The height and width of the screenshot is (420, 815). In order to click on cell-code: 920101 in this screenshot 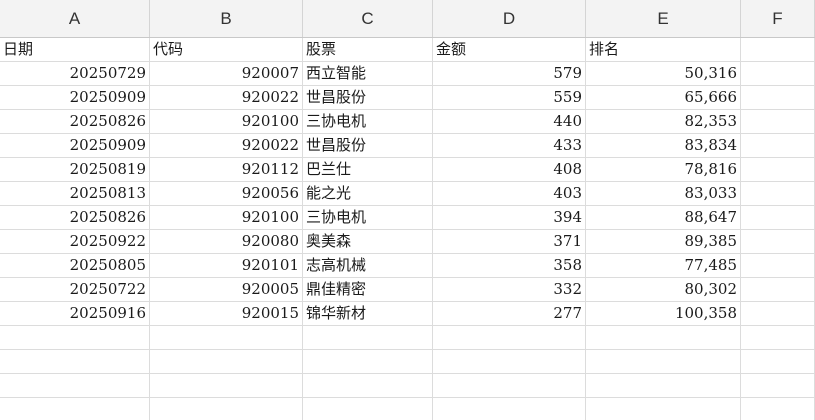, I will do `click(226, 265)`.